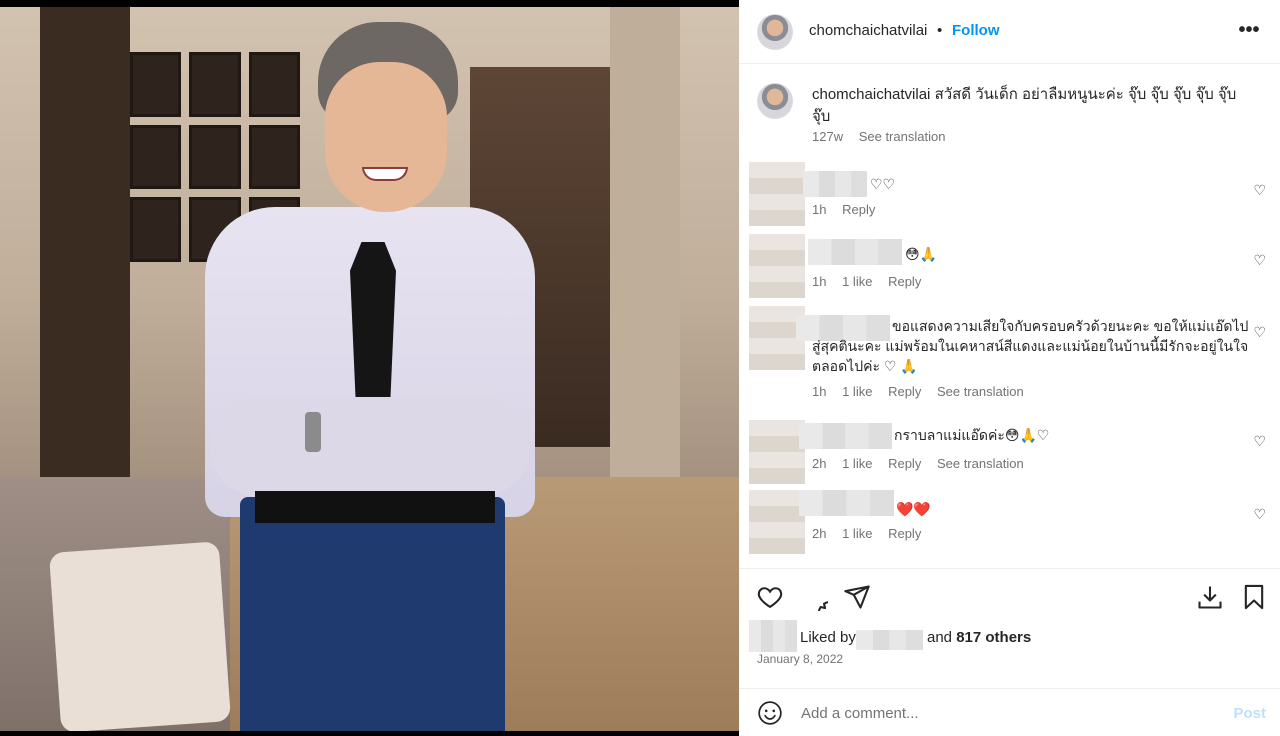  Describe the element at coordinates (1001, 713) in the screenshot. I see `add-comment-input` at that location.